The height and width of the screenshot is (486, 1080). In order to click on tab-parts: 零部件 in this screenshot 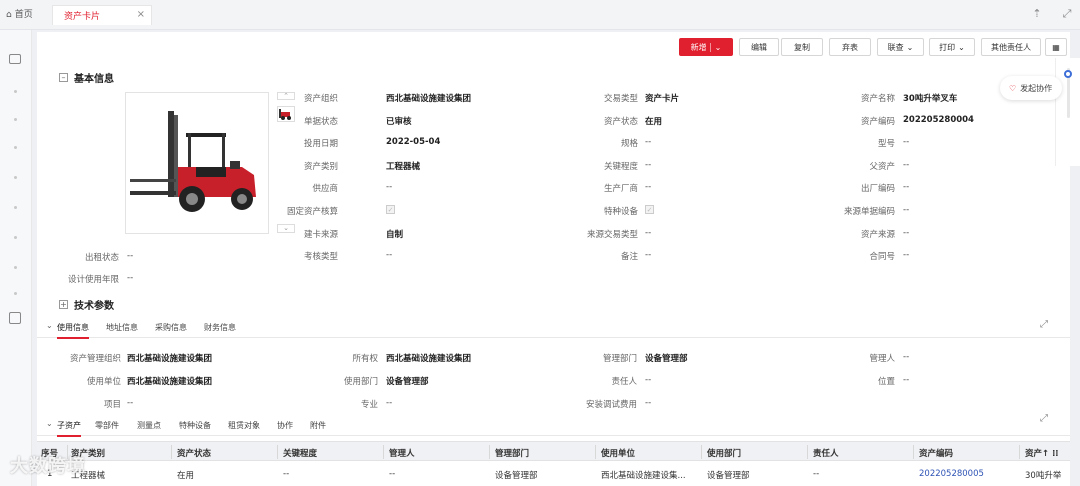, I will do `click(107, 425)`.